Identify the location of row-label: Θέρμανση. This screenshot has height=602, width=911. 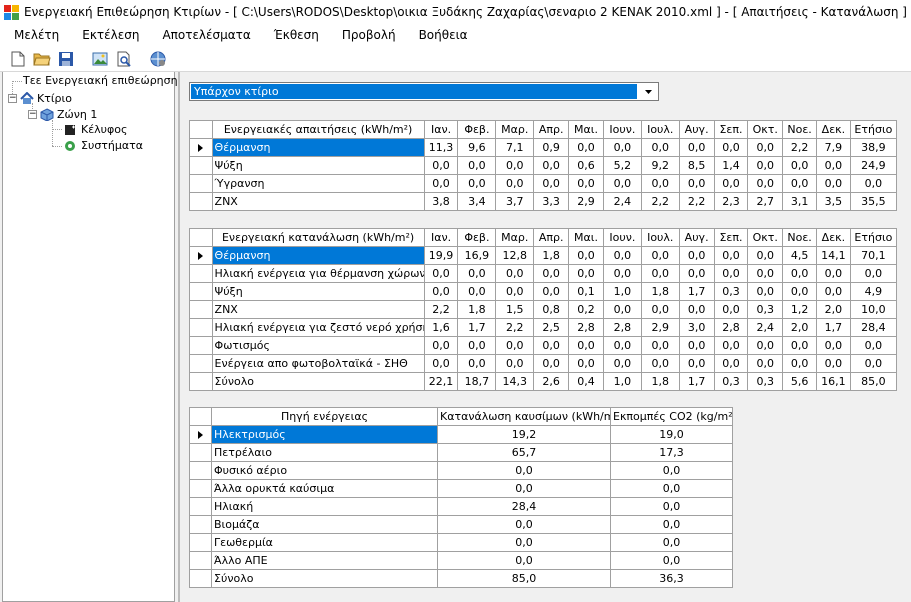
(318, 147).